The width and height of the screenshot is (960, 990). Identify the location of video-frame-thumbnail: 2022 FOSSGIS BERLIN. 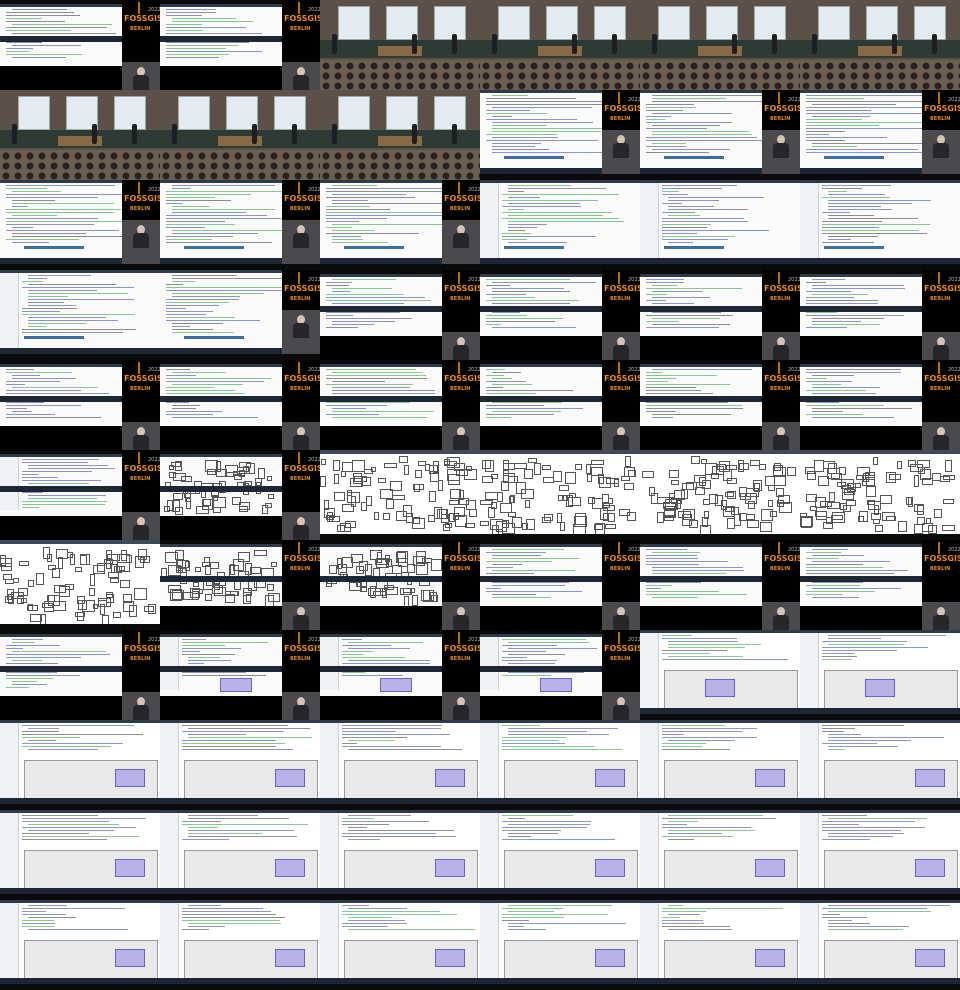
(400, 405).